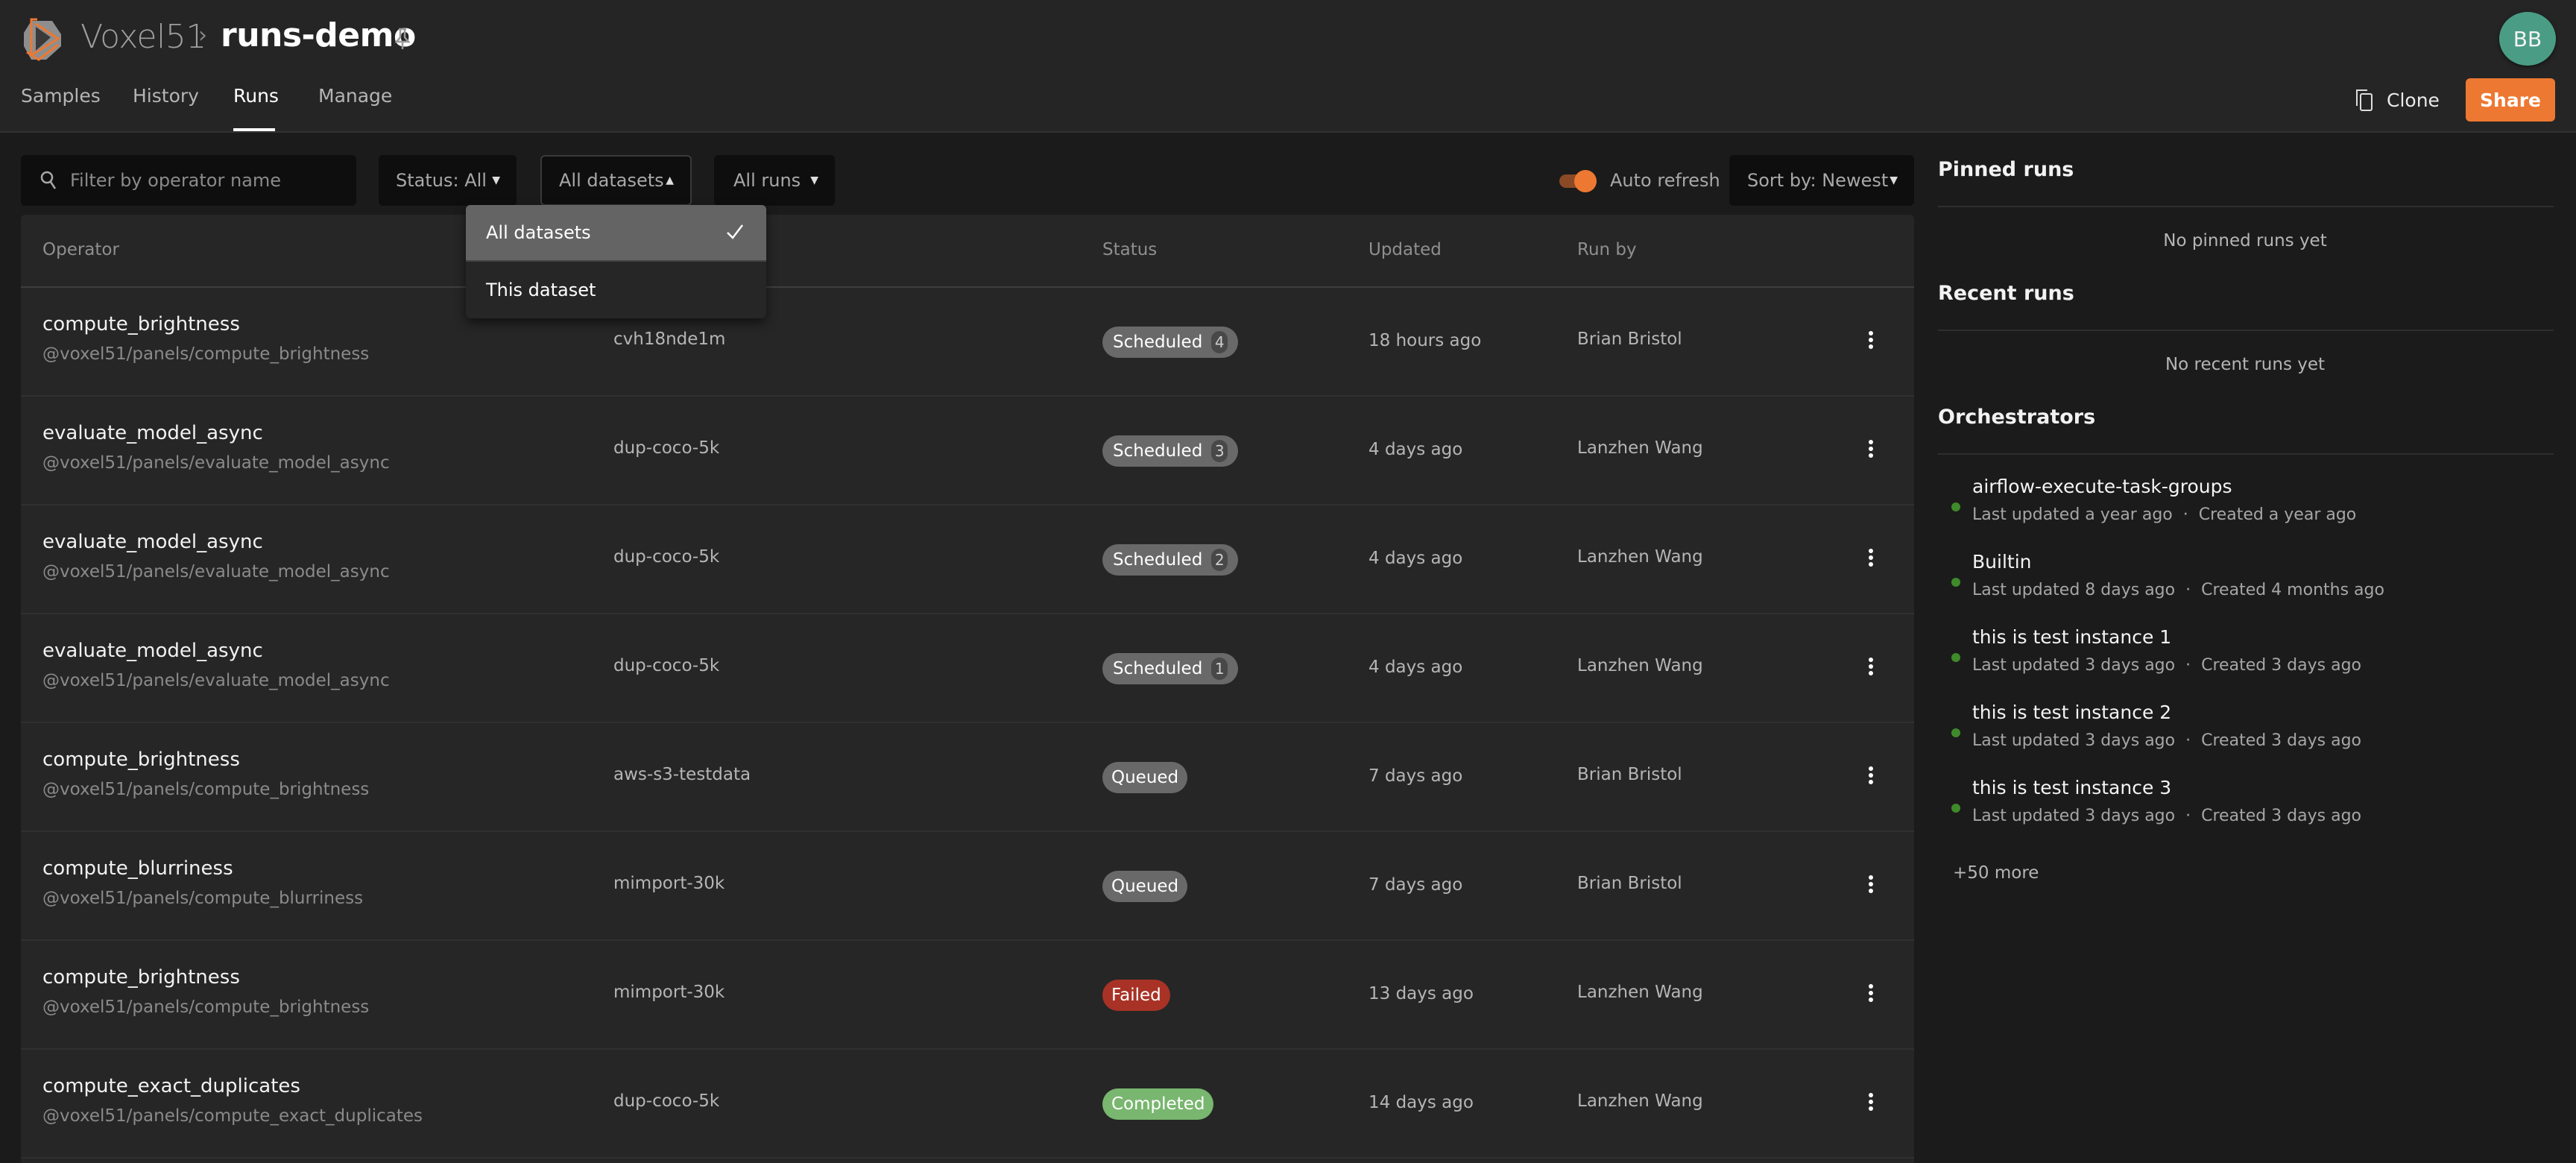  I want to click on status-filter-select: Status: All ▼, so click(448, 180).